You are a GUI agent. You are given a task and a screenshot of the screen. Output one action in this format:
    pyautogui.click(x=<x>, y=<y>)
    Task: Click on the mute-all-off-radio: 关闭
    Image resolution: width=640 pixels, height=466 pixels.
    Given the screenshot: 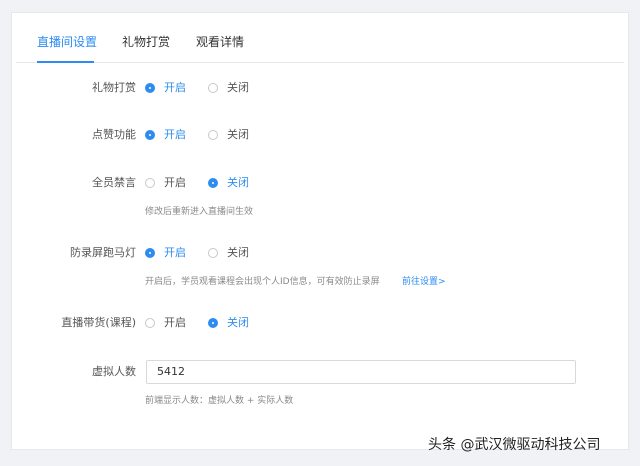 What is the action you would take?
    pyautogui.click(x=228, y=183)
    